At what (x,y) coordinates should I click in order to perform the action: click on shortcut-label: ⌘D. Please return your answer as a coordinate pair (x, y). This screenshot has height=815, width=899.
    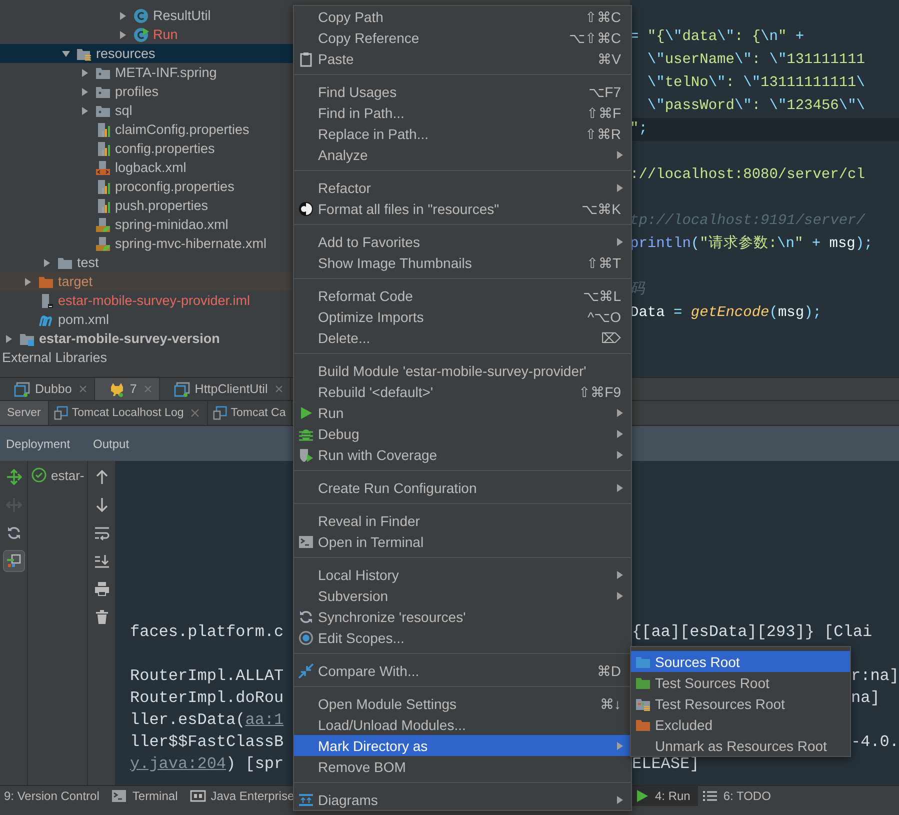
    Looking at the image, I should click on (608, 670).